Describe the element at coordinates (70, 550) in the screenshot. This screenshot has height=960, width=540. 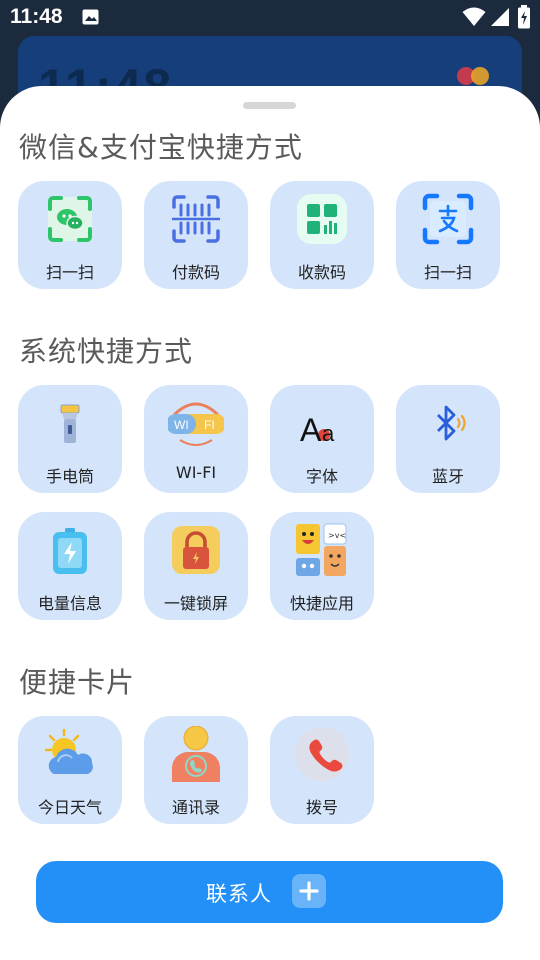
I see `battery-info-icon` at that location.